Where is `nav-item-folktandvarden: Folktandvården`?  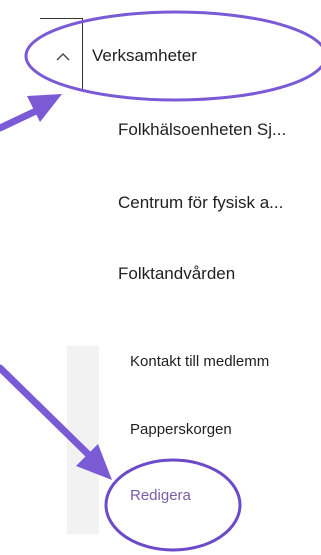 nav-item-folktandvarden: Folktandvården is located at coordinates (176, 274).